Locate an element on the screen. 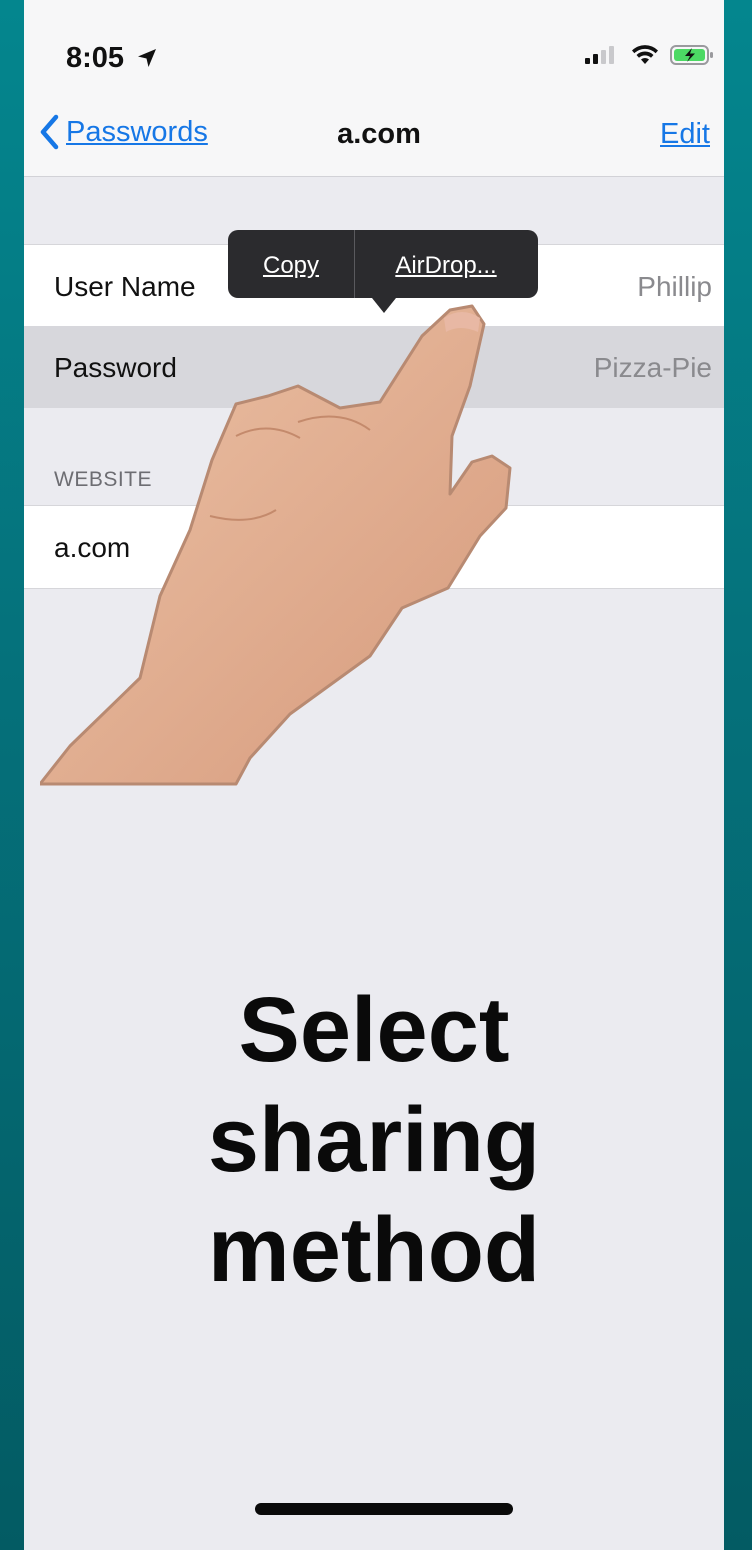 This screenshot has height=1550, width=752. instruction-line-2: sharing is located at coordinates (374, 1140).